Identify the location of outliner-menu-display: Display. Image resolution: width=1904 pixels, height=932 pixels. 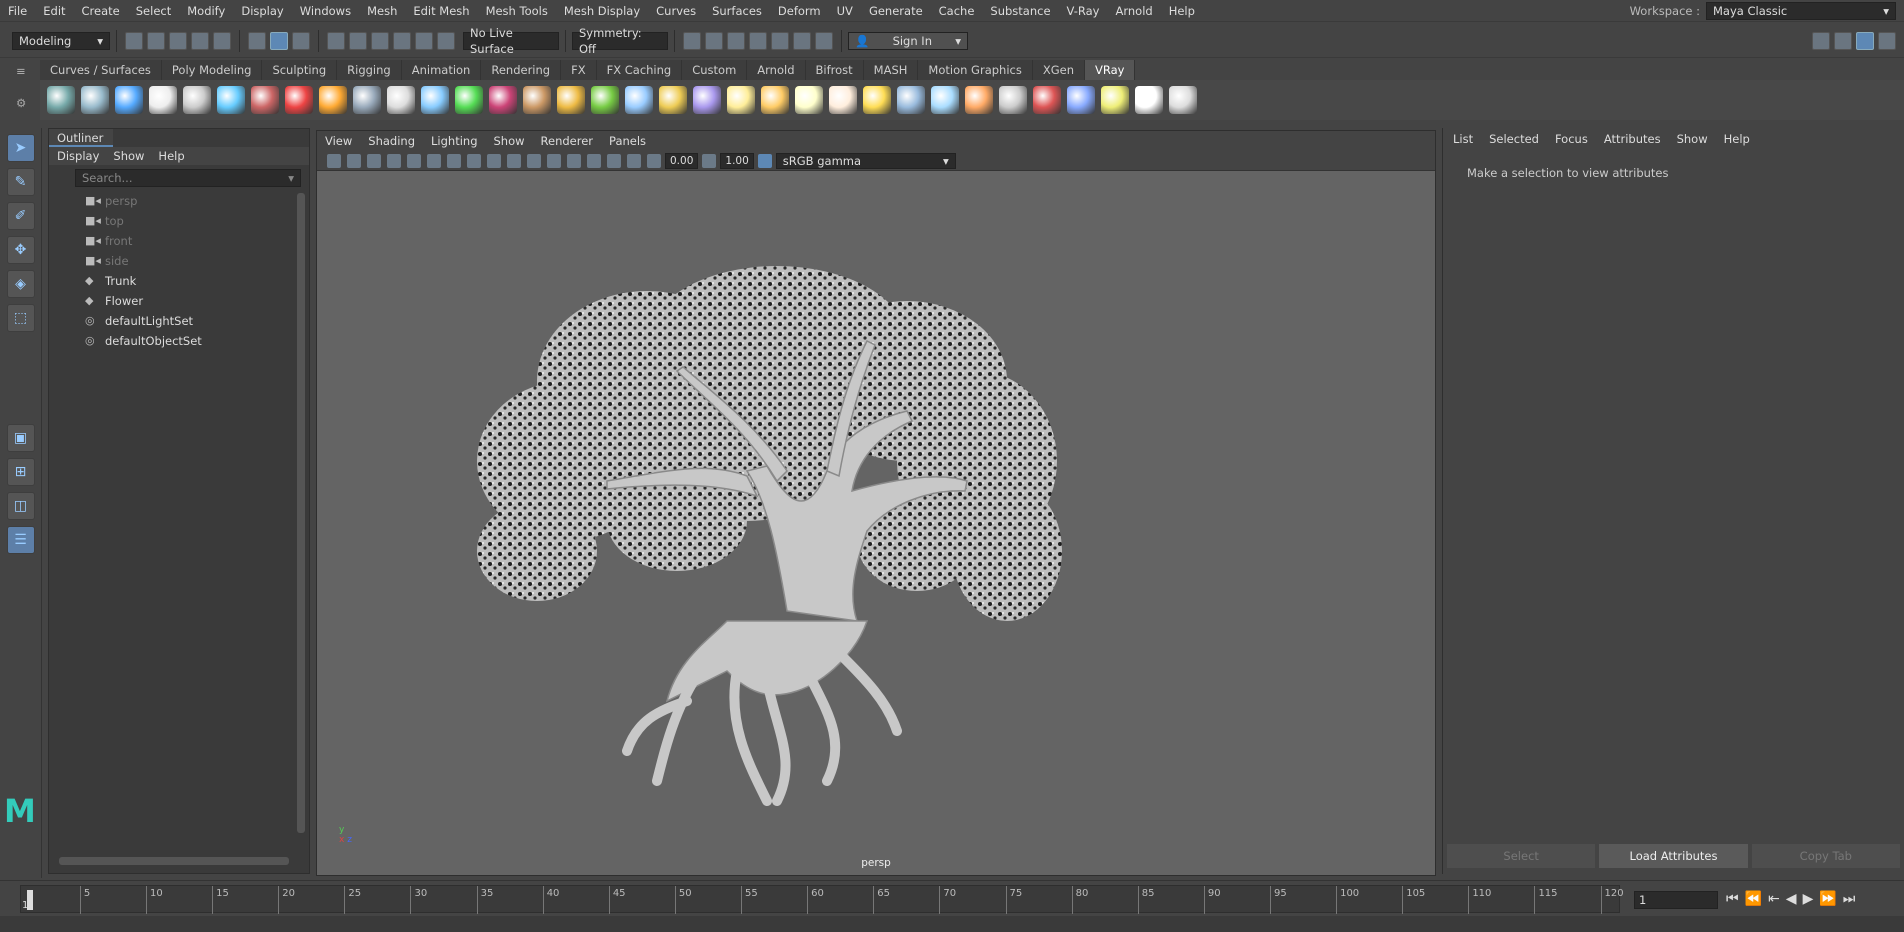
(78, 156).